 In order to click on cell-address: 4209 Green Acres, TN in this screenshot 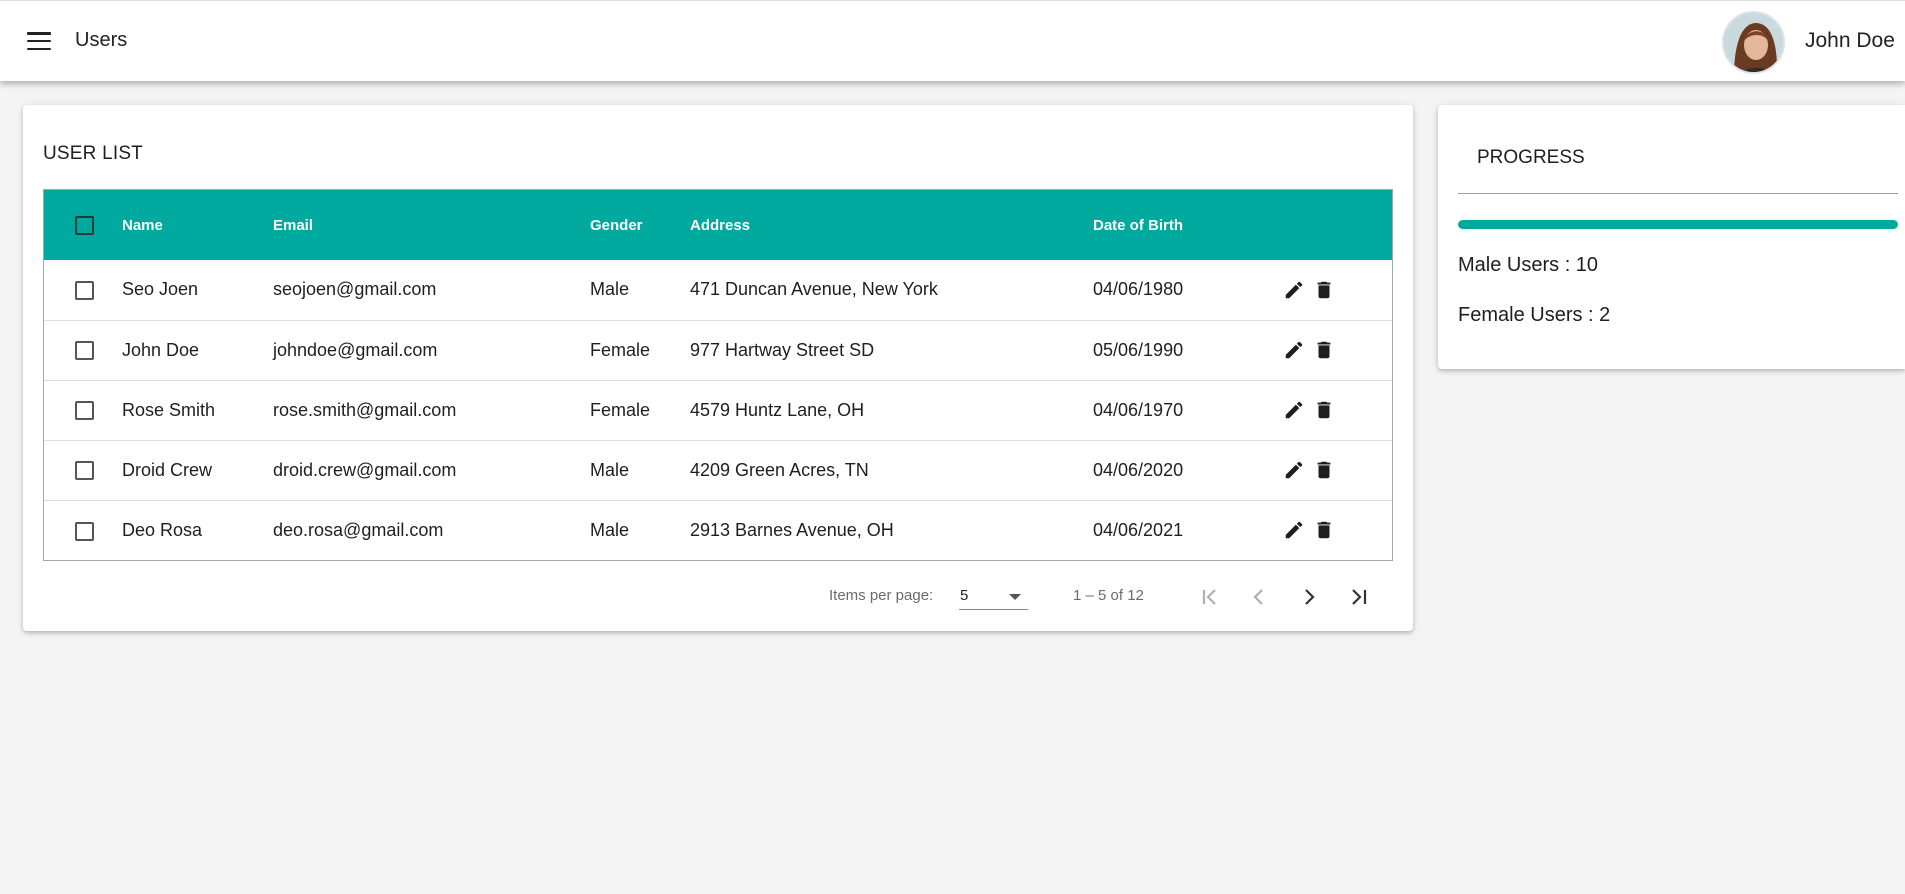, I will do `click(779, 469)`.